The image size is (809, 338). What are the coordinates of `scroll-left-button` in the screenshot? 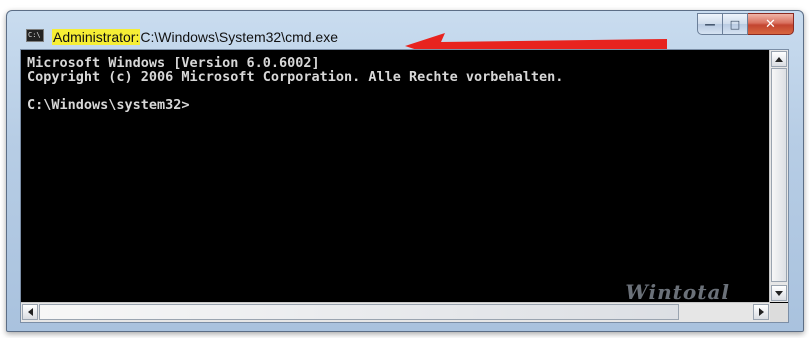 It's located at (30, 312).